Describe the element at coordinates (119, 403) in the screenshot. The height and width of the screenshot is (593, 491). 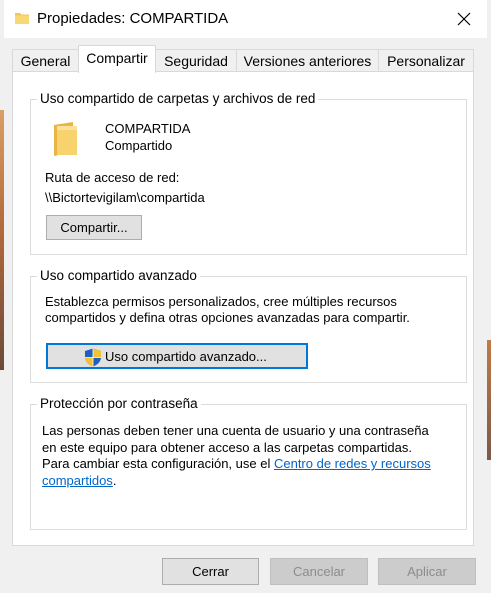
I see `password-protection-legend: Protección por contraseña` at that location.